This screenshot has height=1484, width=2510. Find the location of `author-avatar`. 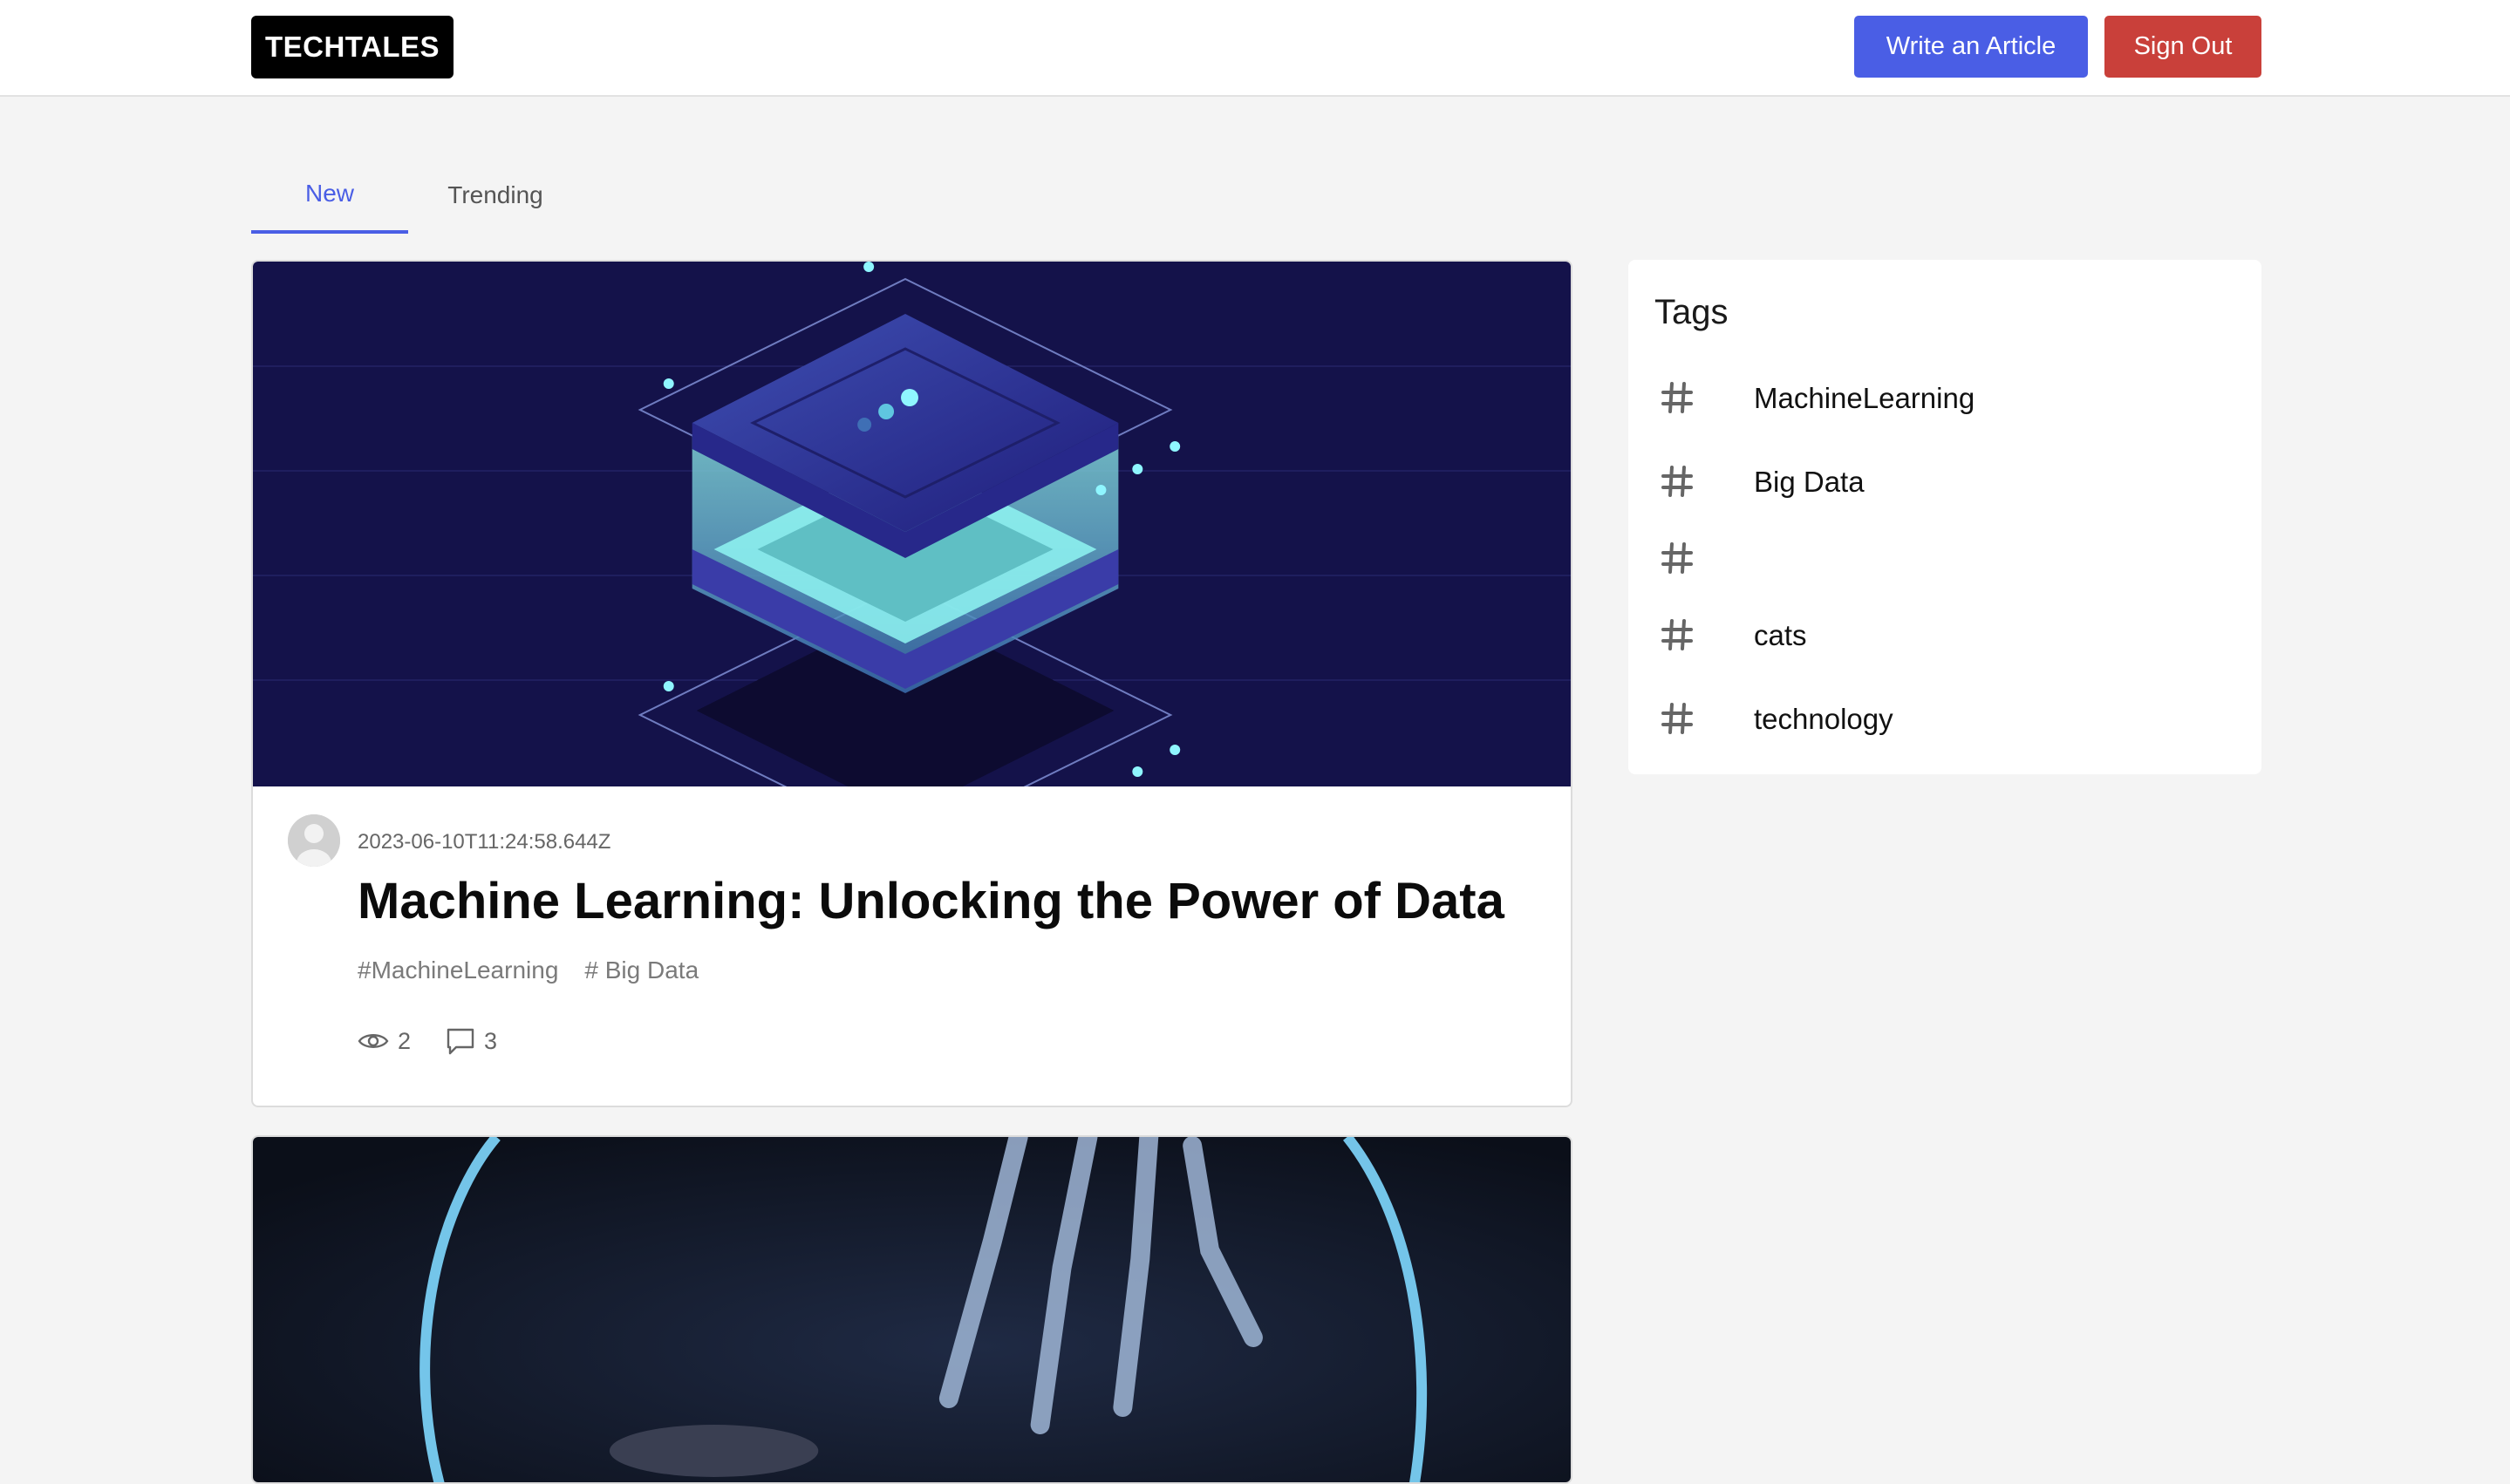

author-avatar is located at coordinates (314, 840).